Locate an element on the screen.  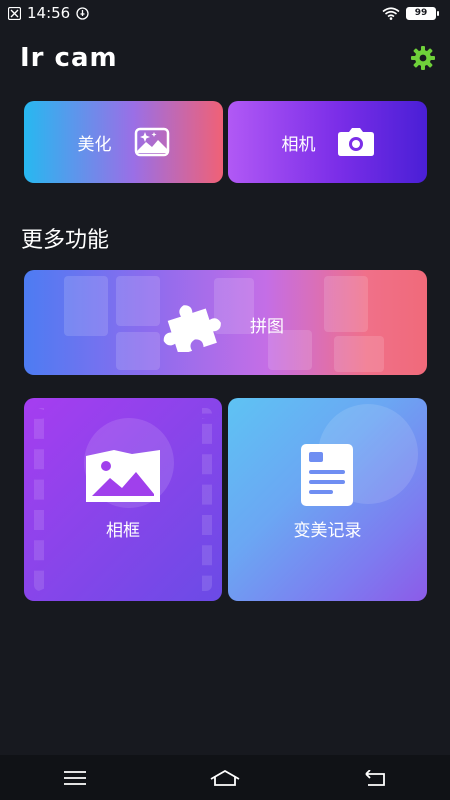
beauty-history-card: 变美记录 is located at coordinates (327, 499).